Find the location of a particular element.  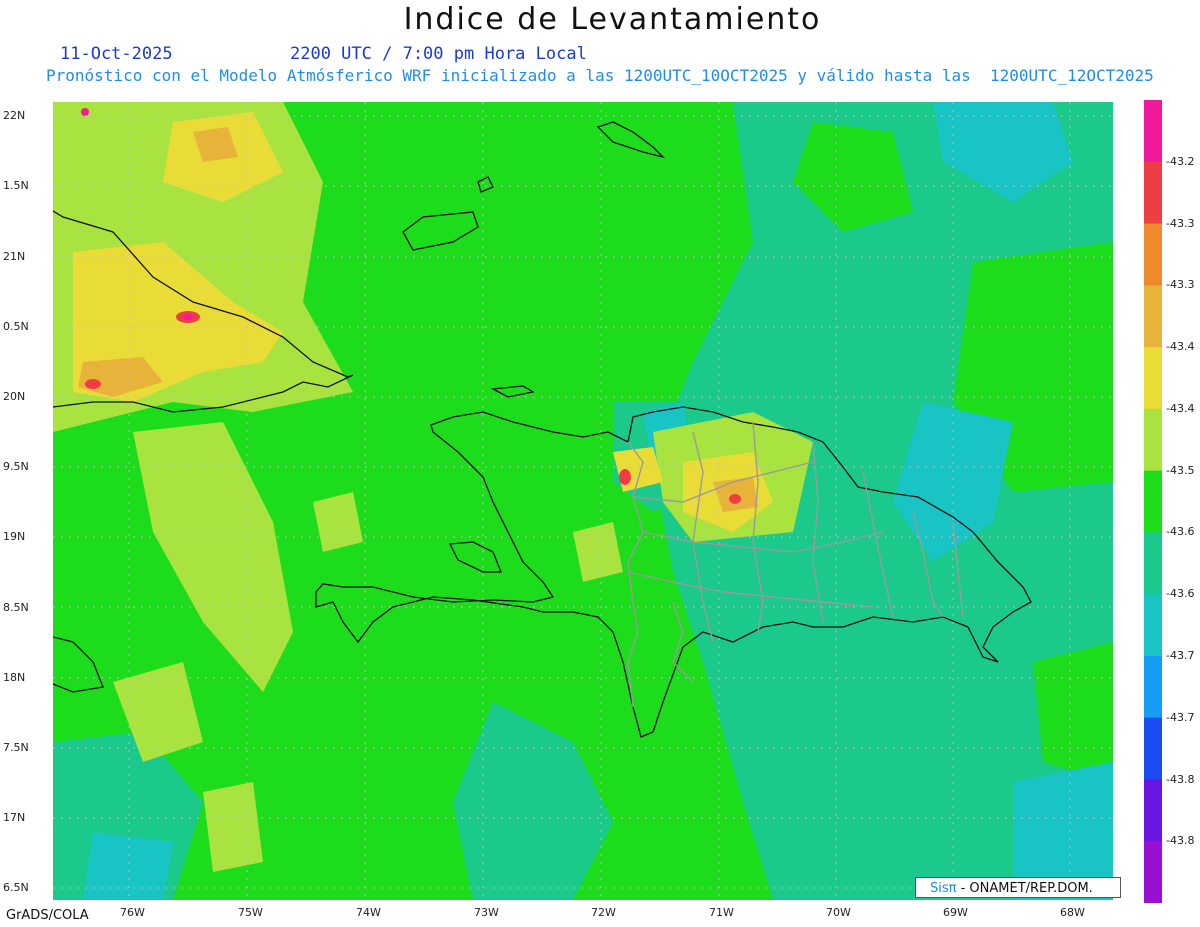

lat-label: 17N is located at coordinates (14, 817).